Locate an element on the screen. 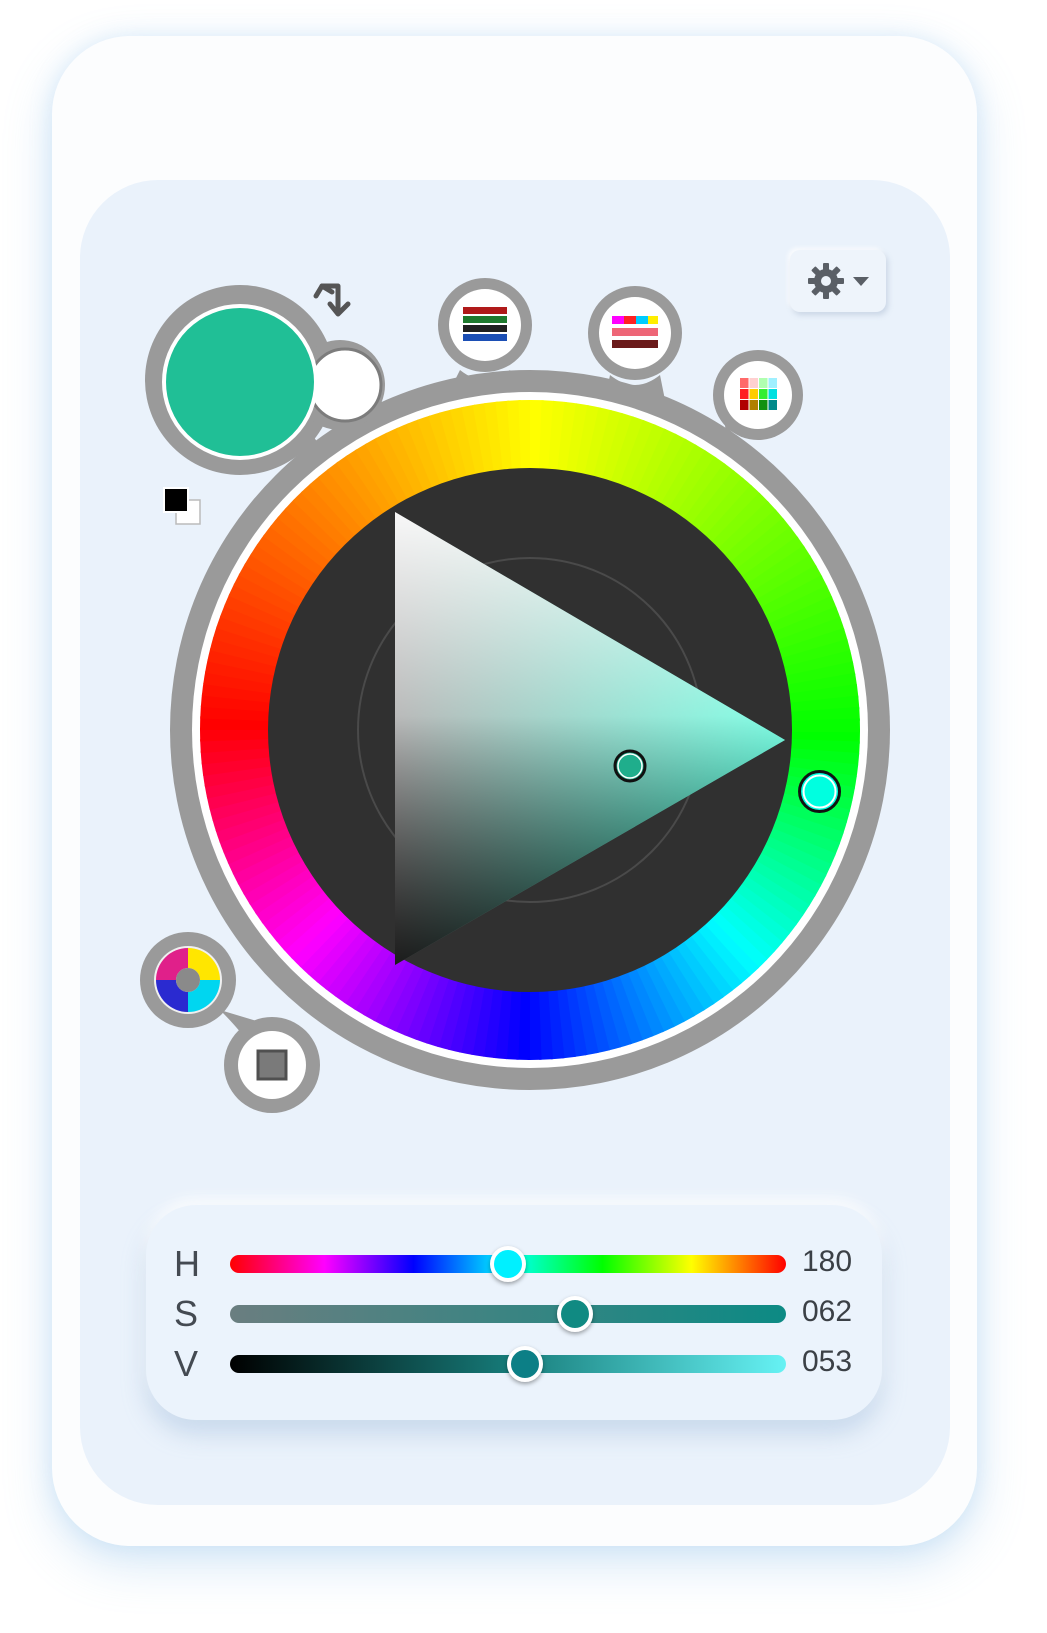 The width and height of the screenshot is (1047, 1633). value-label: V is located at coordinates (186, 1363).